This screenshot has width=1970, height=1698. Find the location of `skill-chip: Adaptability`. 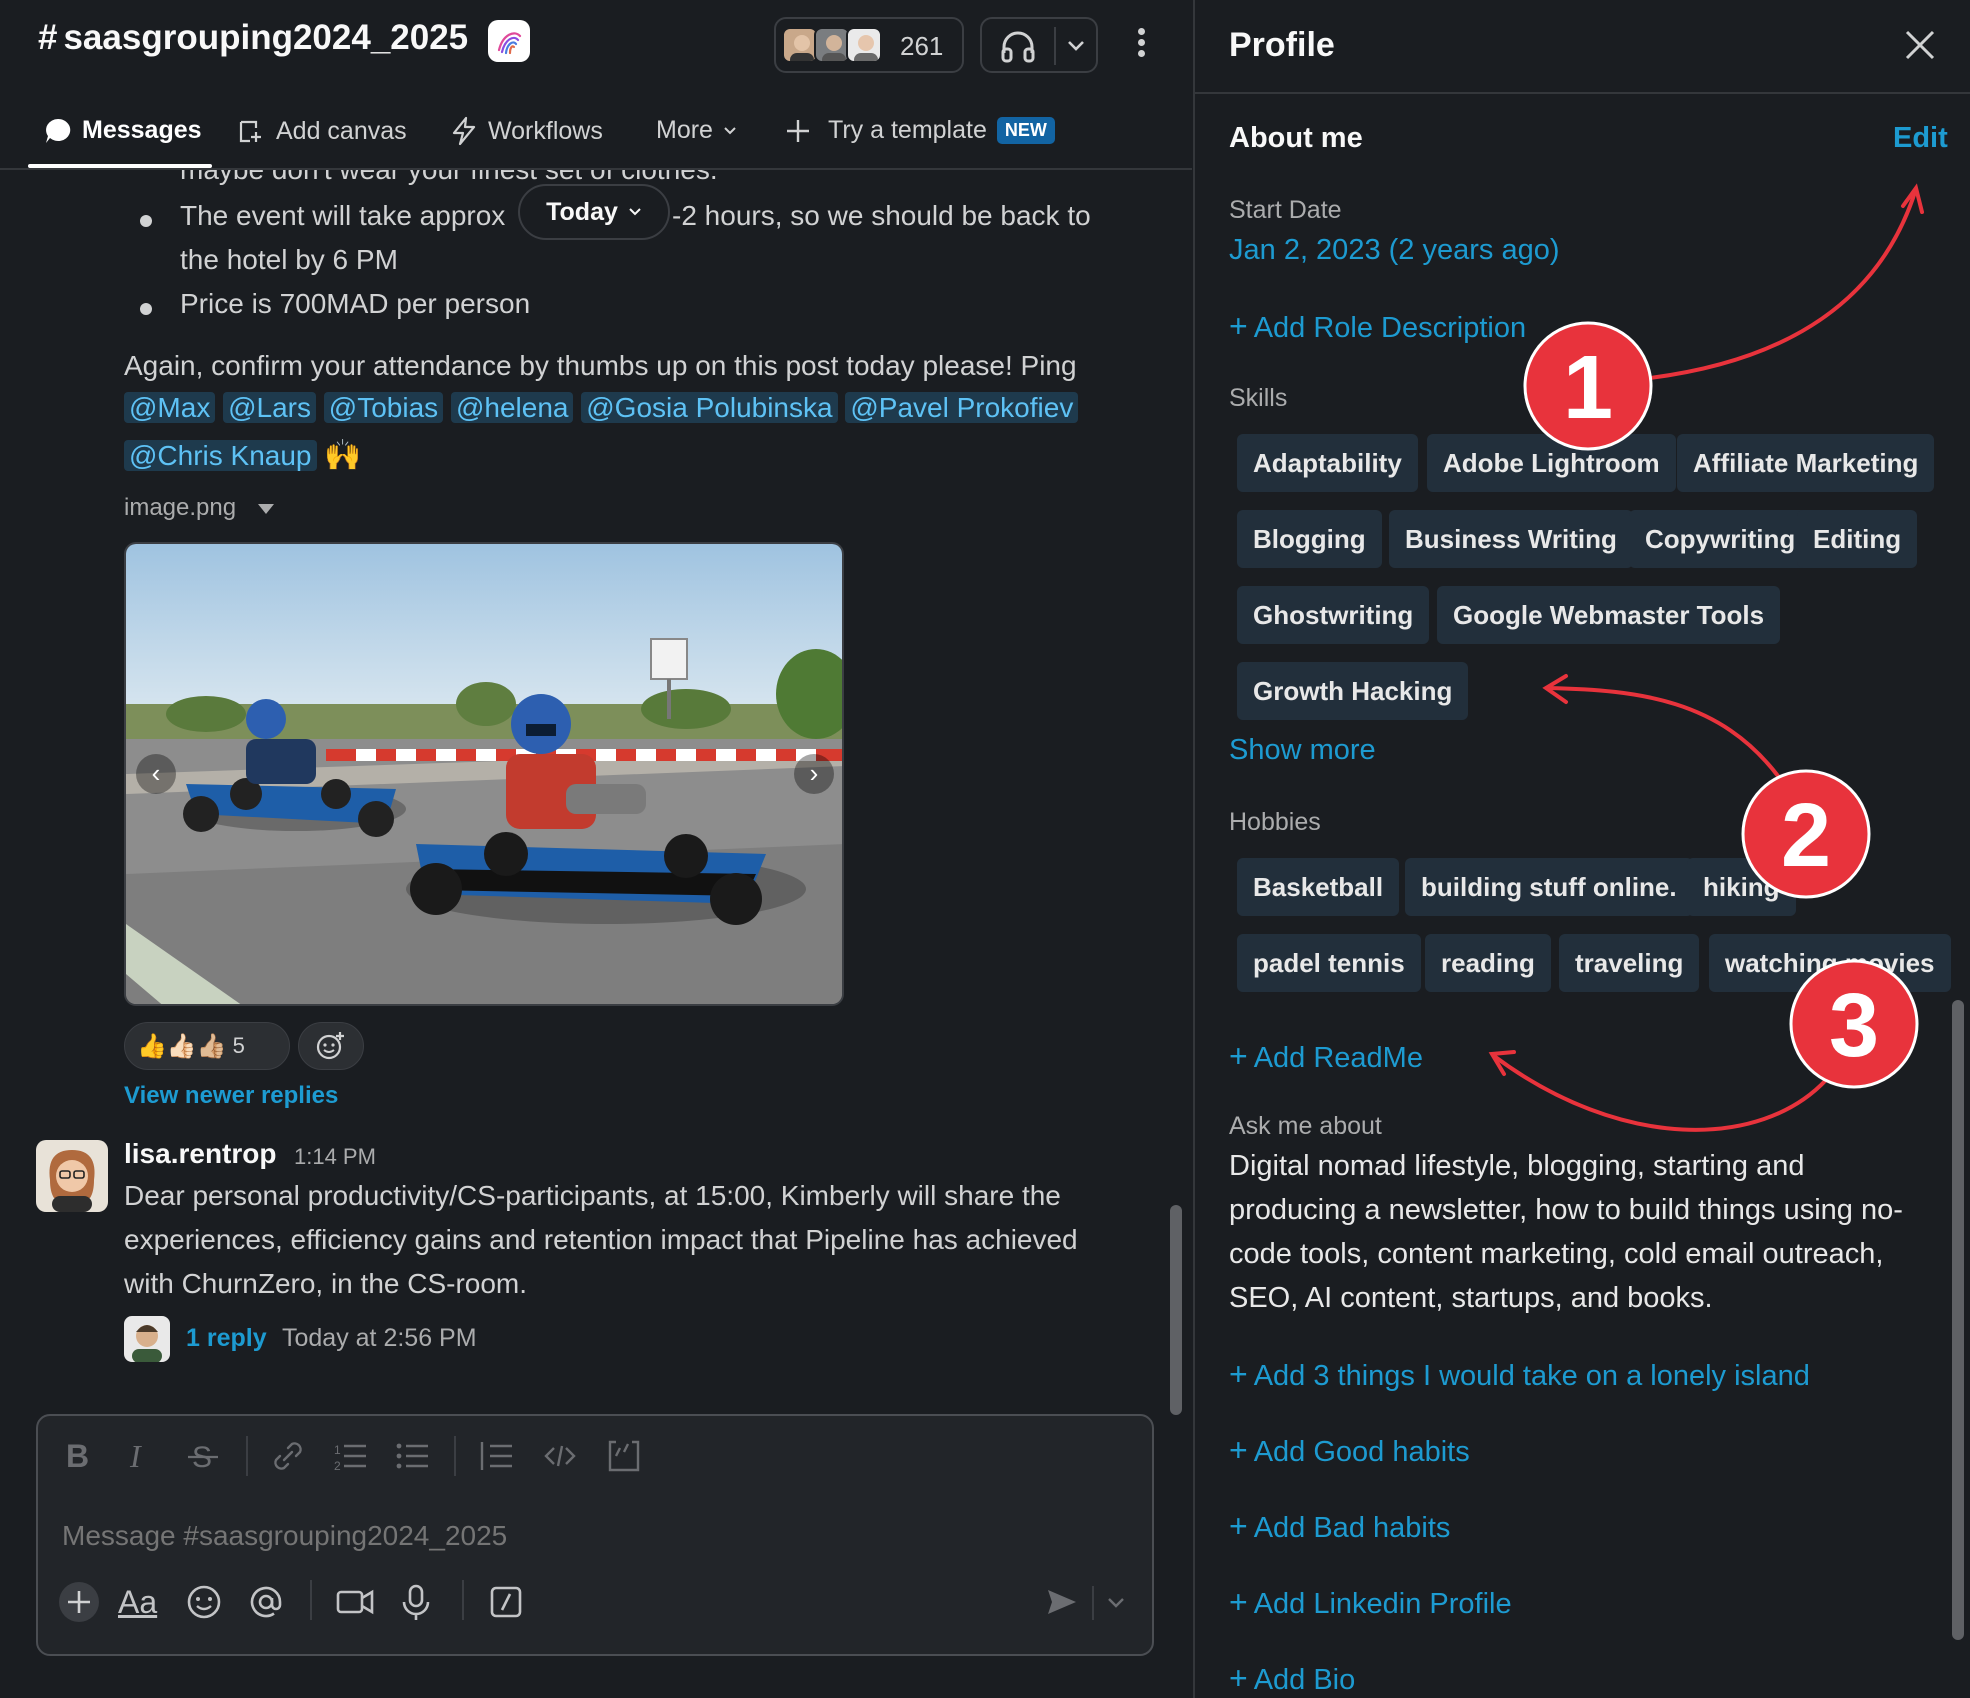

skill-chip: Adaptability is located at coordinates (1327, 463).